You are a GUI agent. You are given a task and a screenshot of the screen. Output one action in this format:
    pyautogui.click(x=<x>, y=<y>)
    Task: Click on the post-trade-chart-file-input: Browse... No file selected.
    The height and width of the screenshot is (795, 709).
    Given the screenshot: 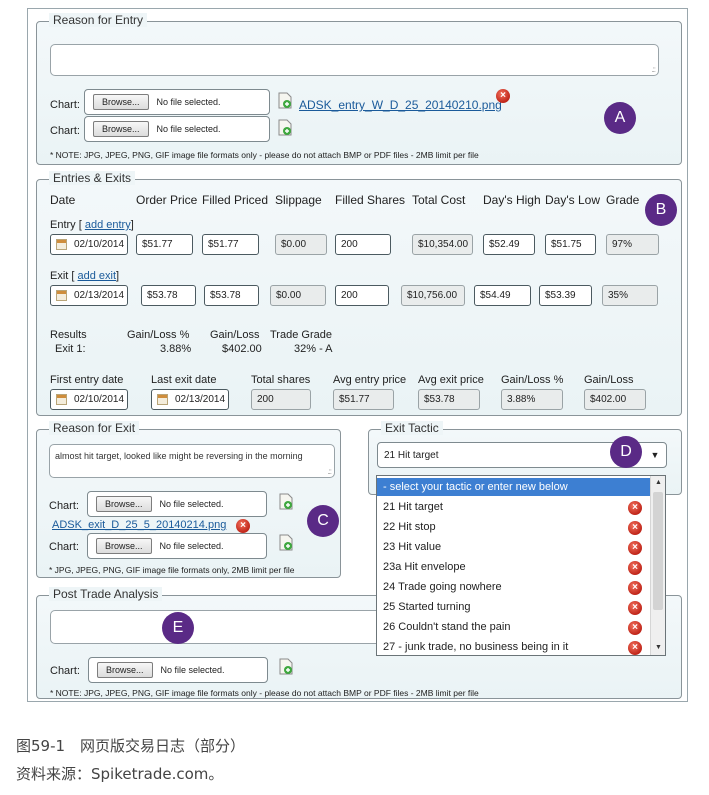 What is the action you would take?
    pyautogui.click(x=178, y=670)
    